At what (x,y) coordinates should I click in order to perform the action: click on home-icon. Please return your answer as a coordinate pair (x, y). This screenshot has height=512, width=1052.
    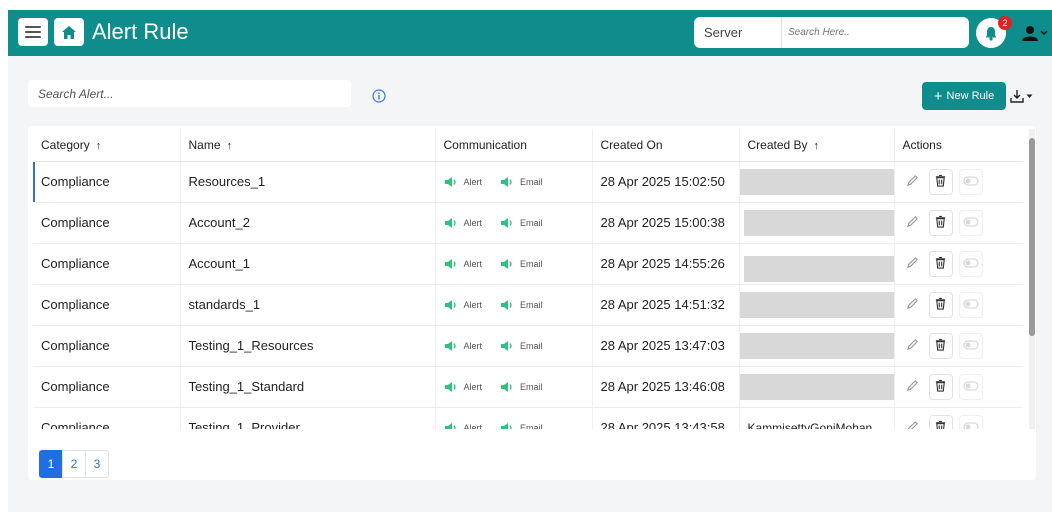
    Looking at the image, I should click on (69, 32).